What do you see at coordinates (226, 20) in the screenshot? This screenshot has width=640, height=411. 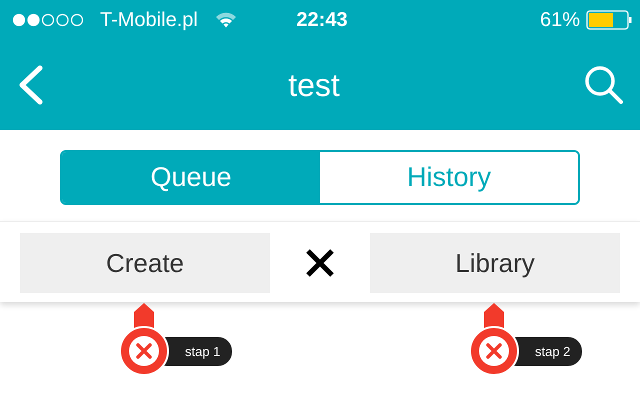 I see `wifi-icon` at bounding box center [226, 20].